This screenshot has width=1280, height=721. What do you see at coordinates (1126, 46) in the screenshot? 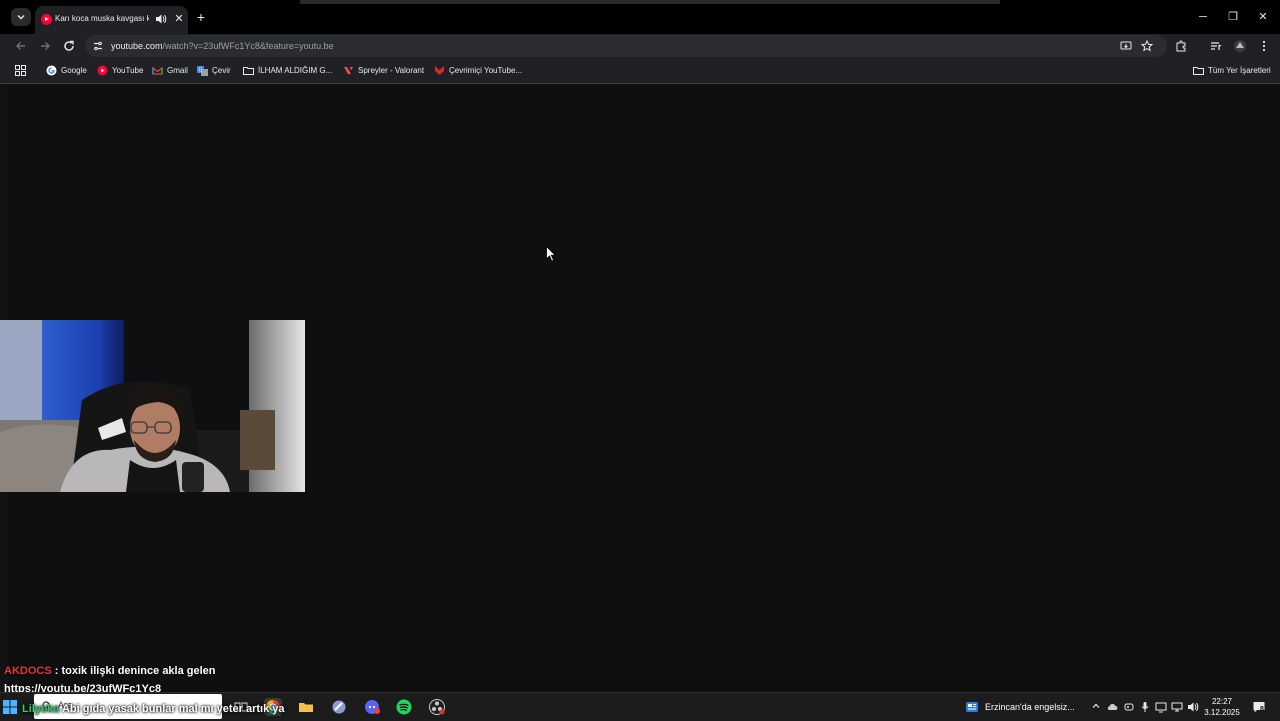
I see `install-app-icon` at bounding box center [1126, 46].